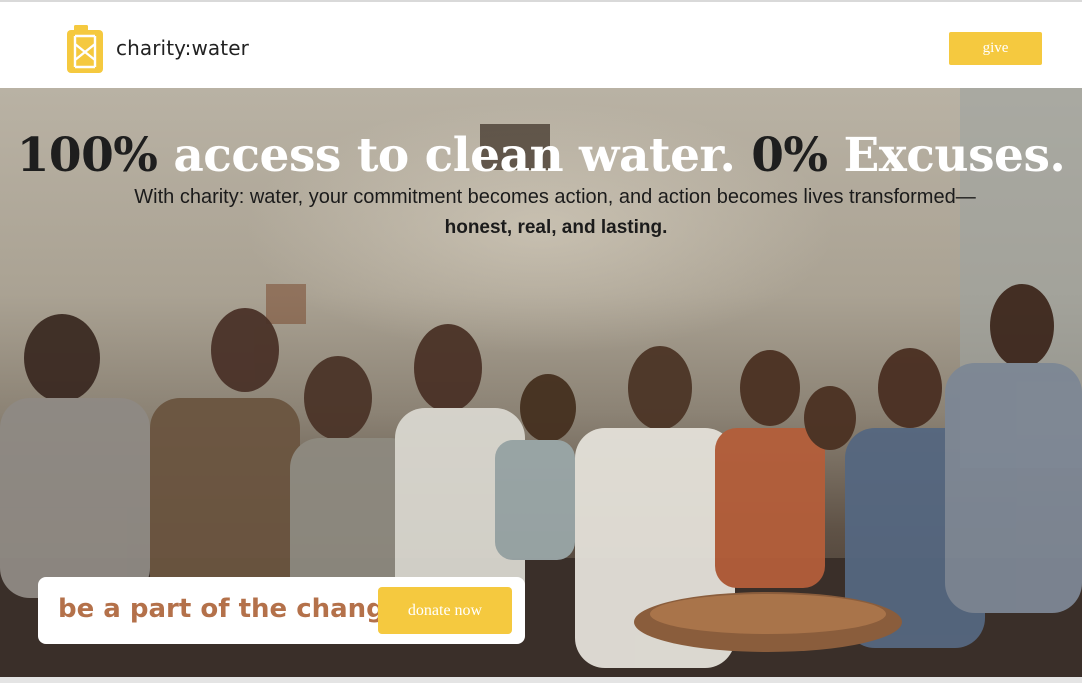 This screenshot has width=1082, height=683. Describe the element at coordinates (182, 48) in the screenshot. I see `brand-name: charity:water` at that location.